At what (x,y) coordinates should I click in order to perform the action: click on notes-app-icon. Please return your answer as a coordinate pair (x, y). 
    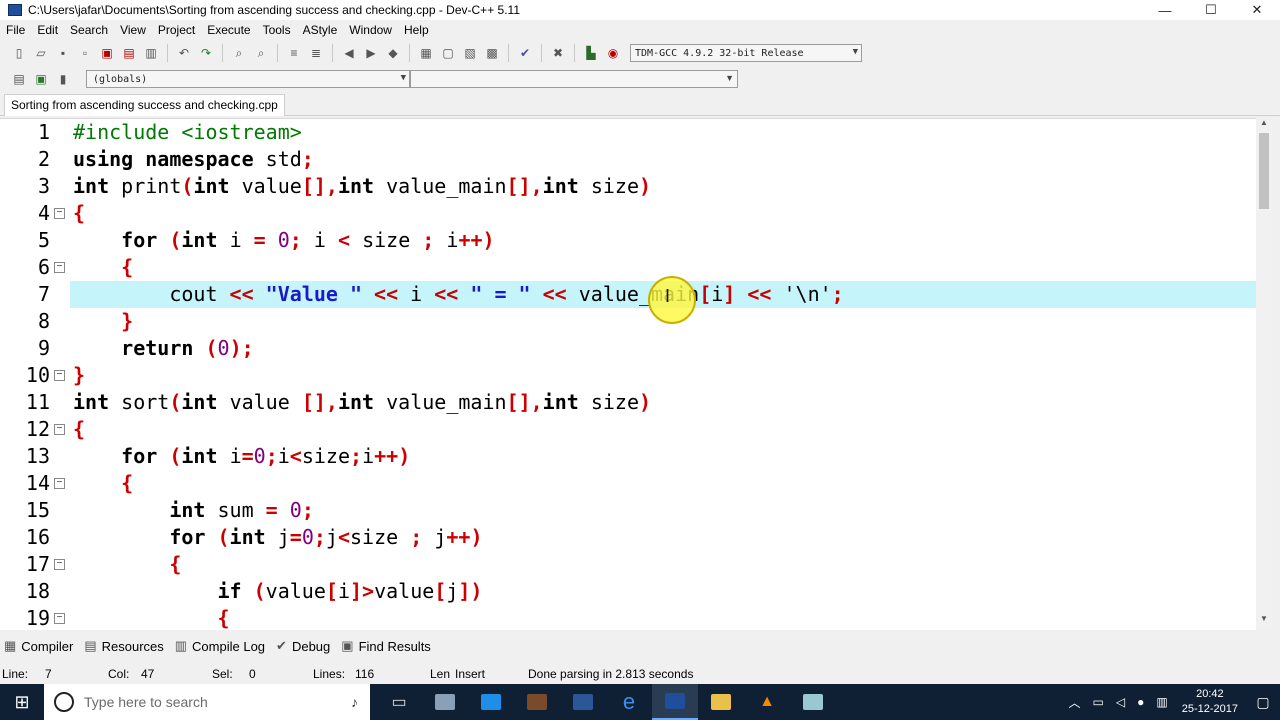
    Looking at the image, I should click on (813, 702).